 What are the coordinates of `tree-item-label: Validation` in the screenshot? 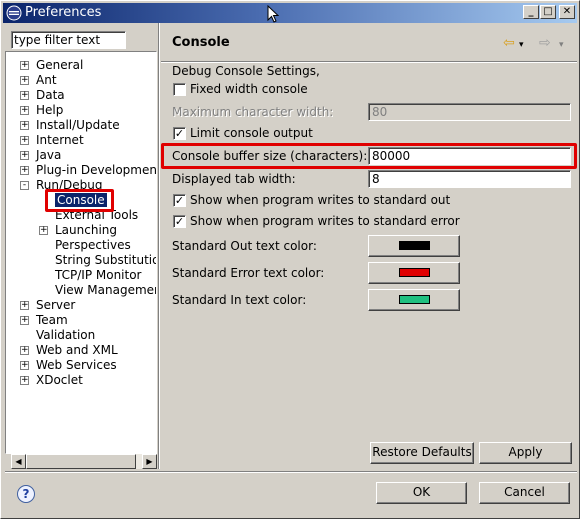 It's located at (66, 335).